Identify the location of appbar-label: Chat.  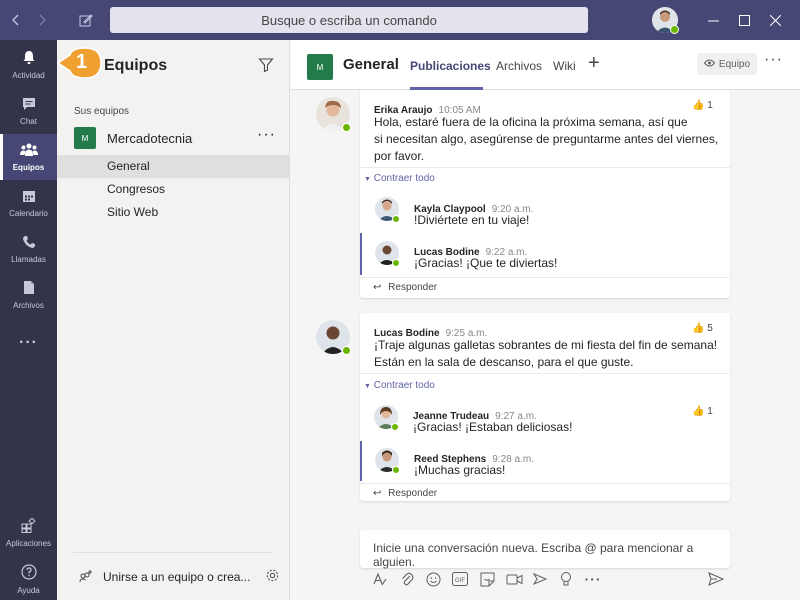
(28, 121).